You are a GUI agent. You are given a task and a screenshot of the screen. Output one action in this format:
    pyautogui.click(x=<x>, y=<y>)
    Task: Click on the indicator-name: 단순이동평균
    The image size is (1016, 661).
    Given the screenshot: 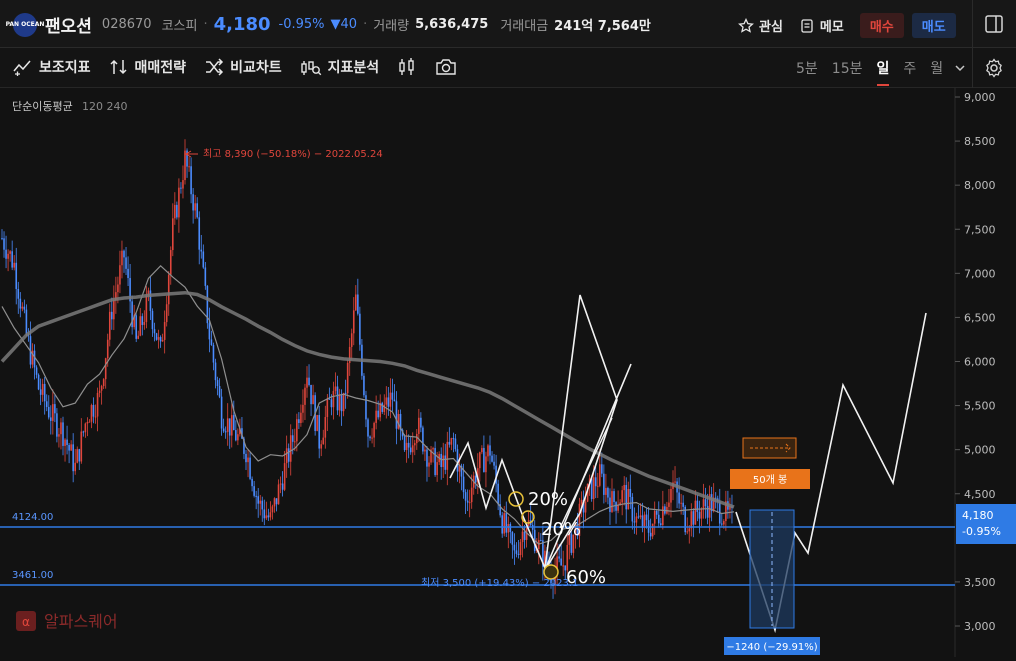 What is the action you would take?
    pyautogui.click(x=42, y=106)
    